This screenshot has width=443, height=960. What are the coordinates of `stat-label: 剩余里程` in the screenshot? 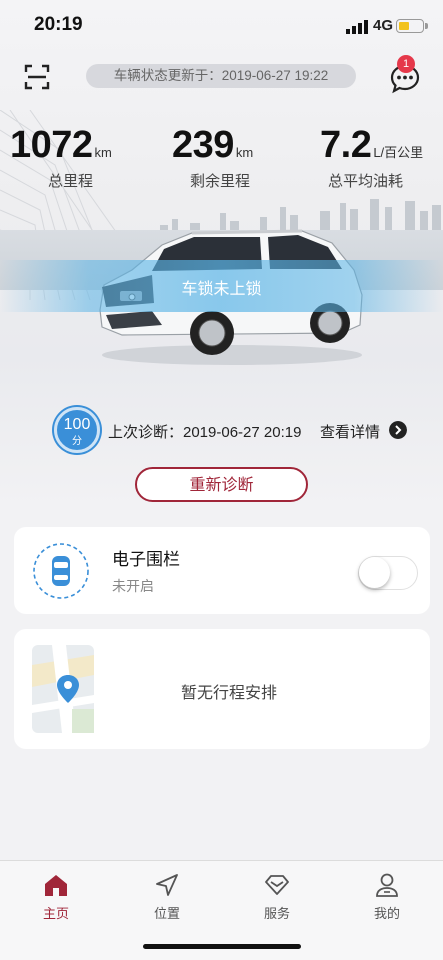 It's located at (220, 181).